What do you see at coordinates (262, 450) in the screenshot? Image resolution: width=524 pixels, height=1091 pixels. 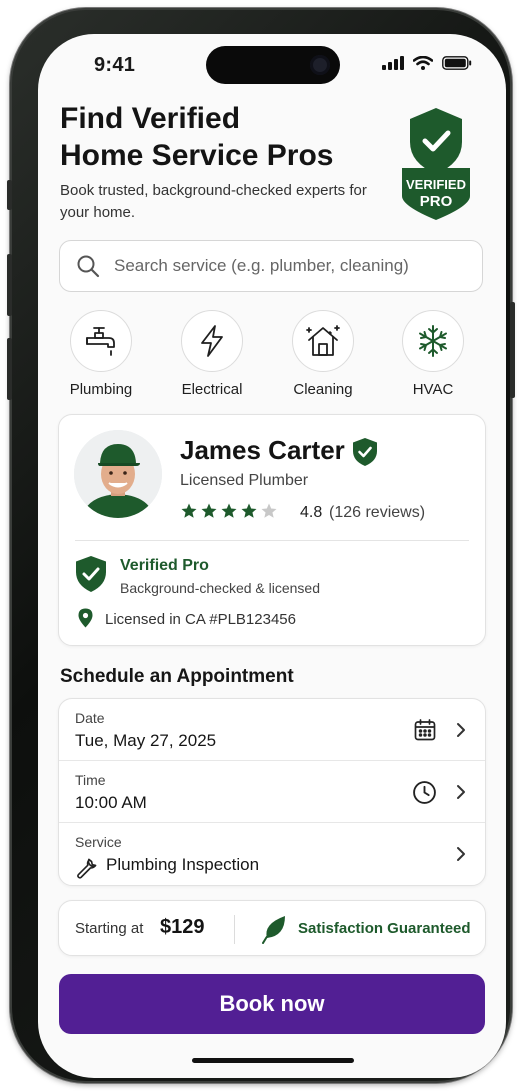 I see `pro-name: James Carter` at bounding box center [262, 450].